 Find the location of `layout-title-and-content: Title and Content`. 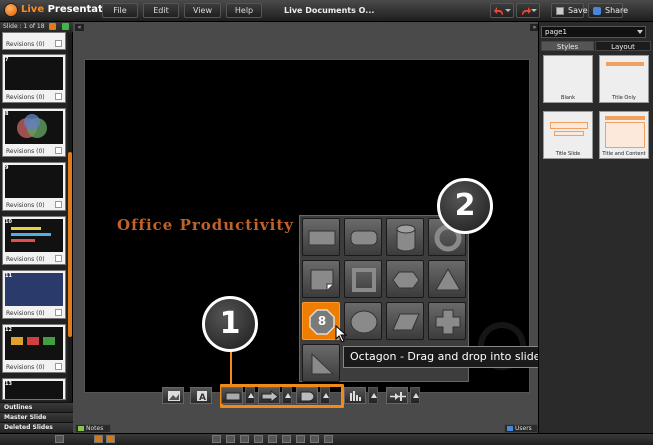

layout-title-and-content: Title and Content is located at coordinates (624, 135).